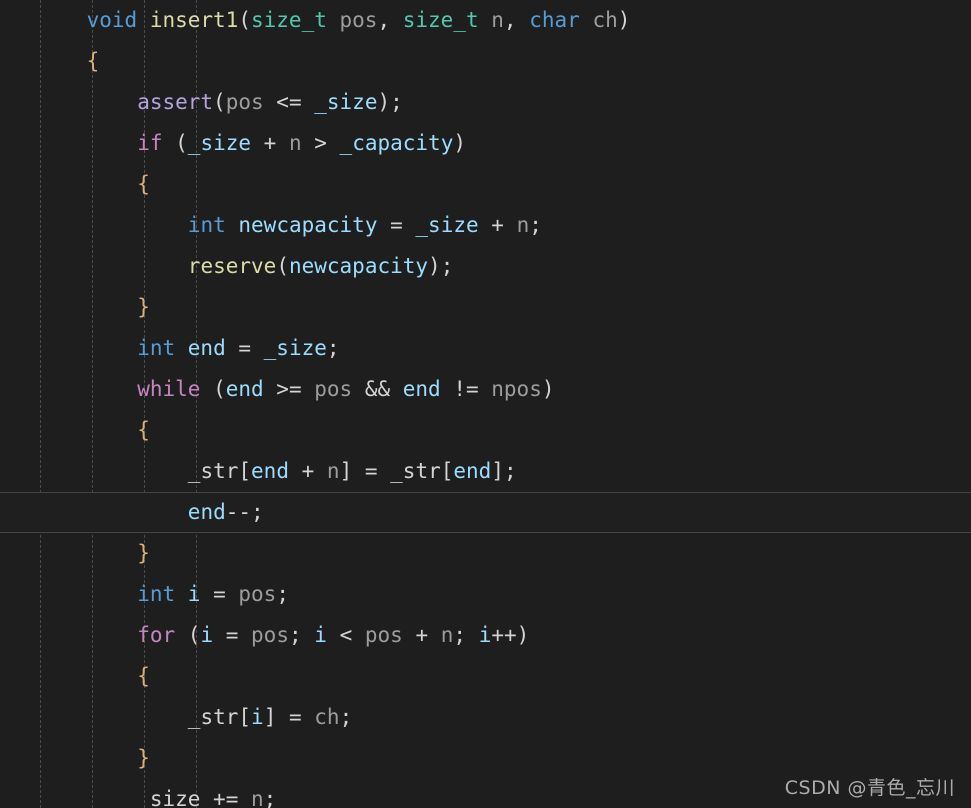  What do you see at coordinates (289, 389) in the screenshot?
I see `token-op: >=` at bounding box center [289, 389].